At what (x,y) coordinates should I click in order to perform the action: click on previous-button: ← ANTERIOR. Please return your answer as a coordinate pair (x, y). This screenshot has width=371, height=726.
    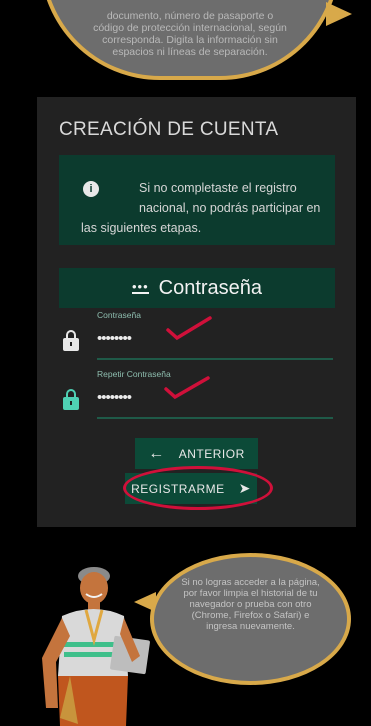
    Looking at the image, I should click on (196, 453).